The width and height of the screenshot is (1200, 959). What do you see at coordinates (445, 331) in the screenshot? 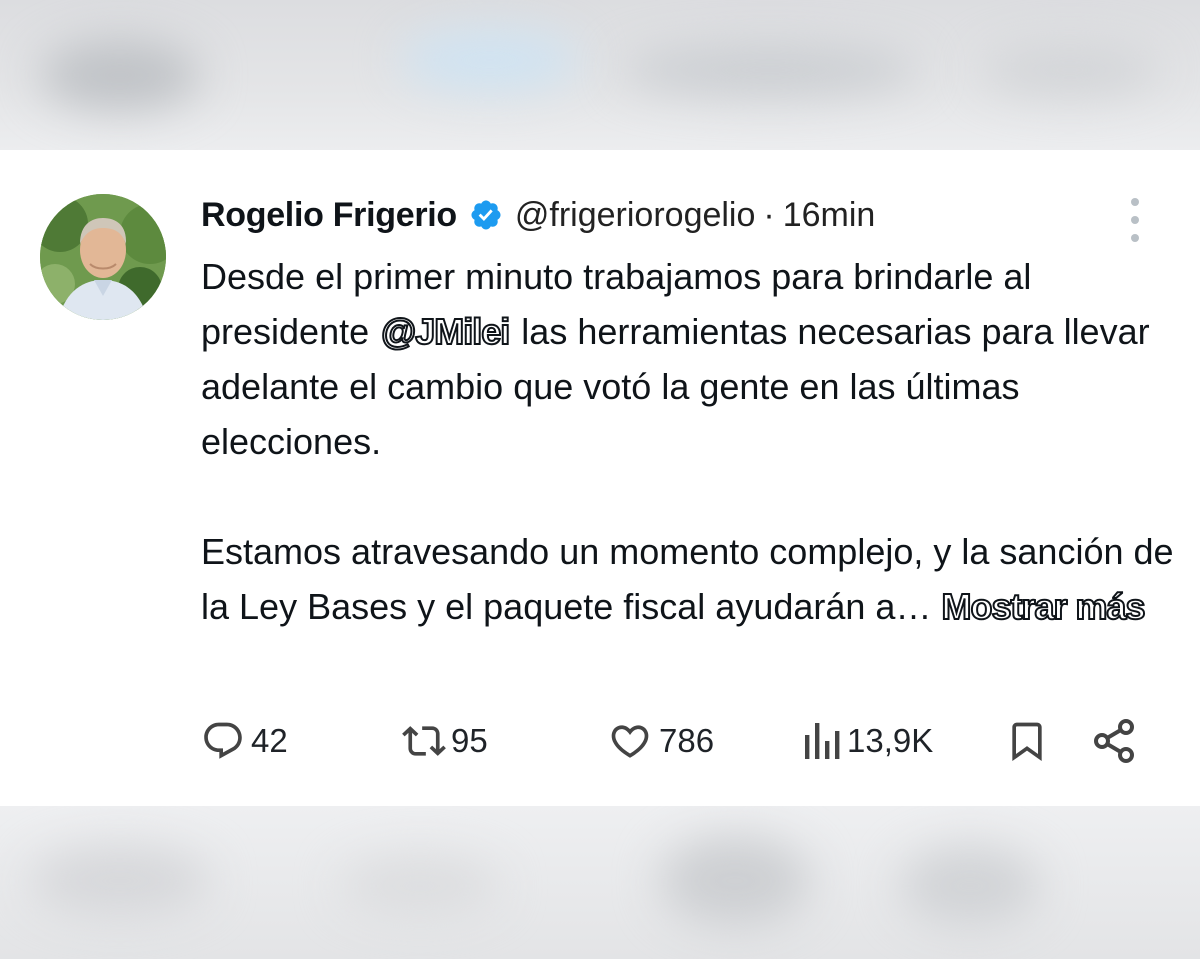
I see `mention-link: @JMilei` at bounding box center [445, 331].